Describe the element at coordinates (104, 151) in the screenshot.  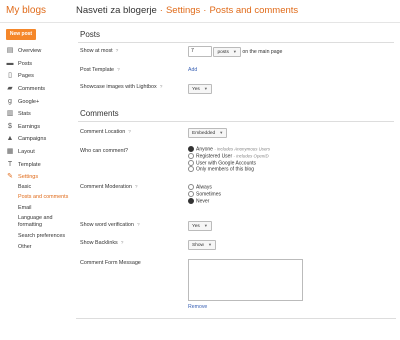
I see `who-can-comment-label: Who can comment?` at that location.